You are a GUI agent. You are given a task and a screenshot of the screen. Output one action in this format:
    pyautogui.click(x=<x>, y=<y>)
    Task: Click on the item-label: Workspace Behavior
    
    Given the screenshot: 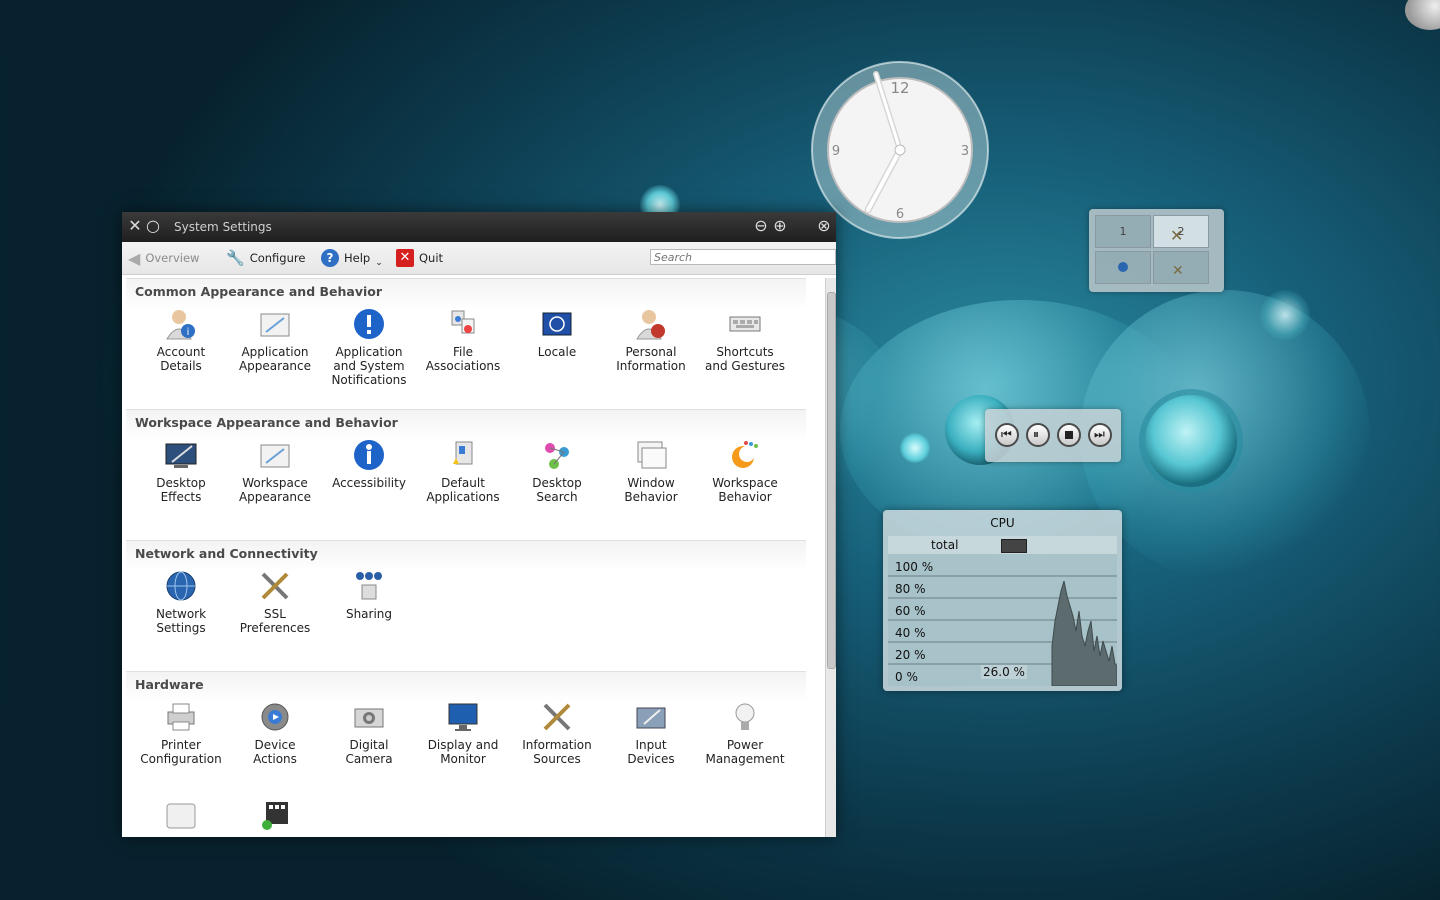 What is the action you would take?
    pyautogui.click(x=745, y=490)
    